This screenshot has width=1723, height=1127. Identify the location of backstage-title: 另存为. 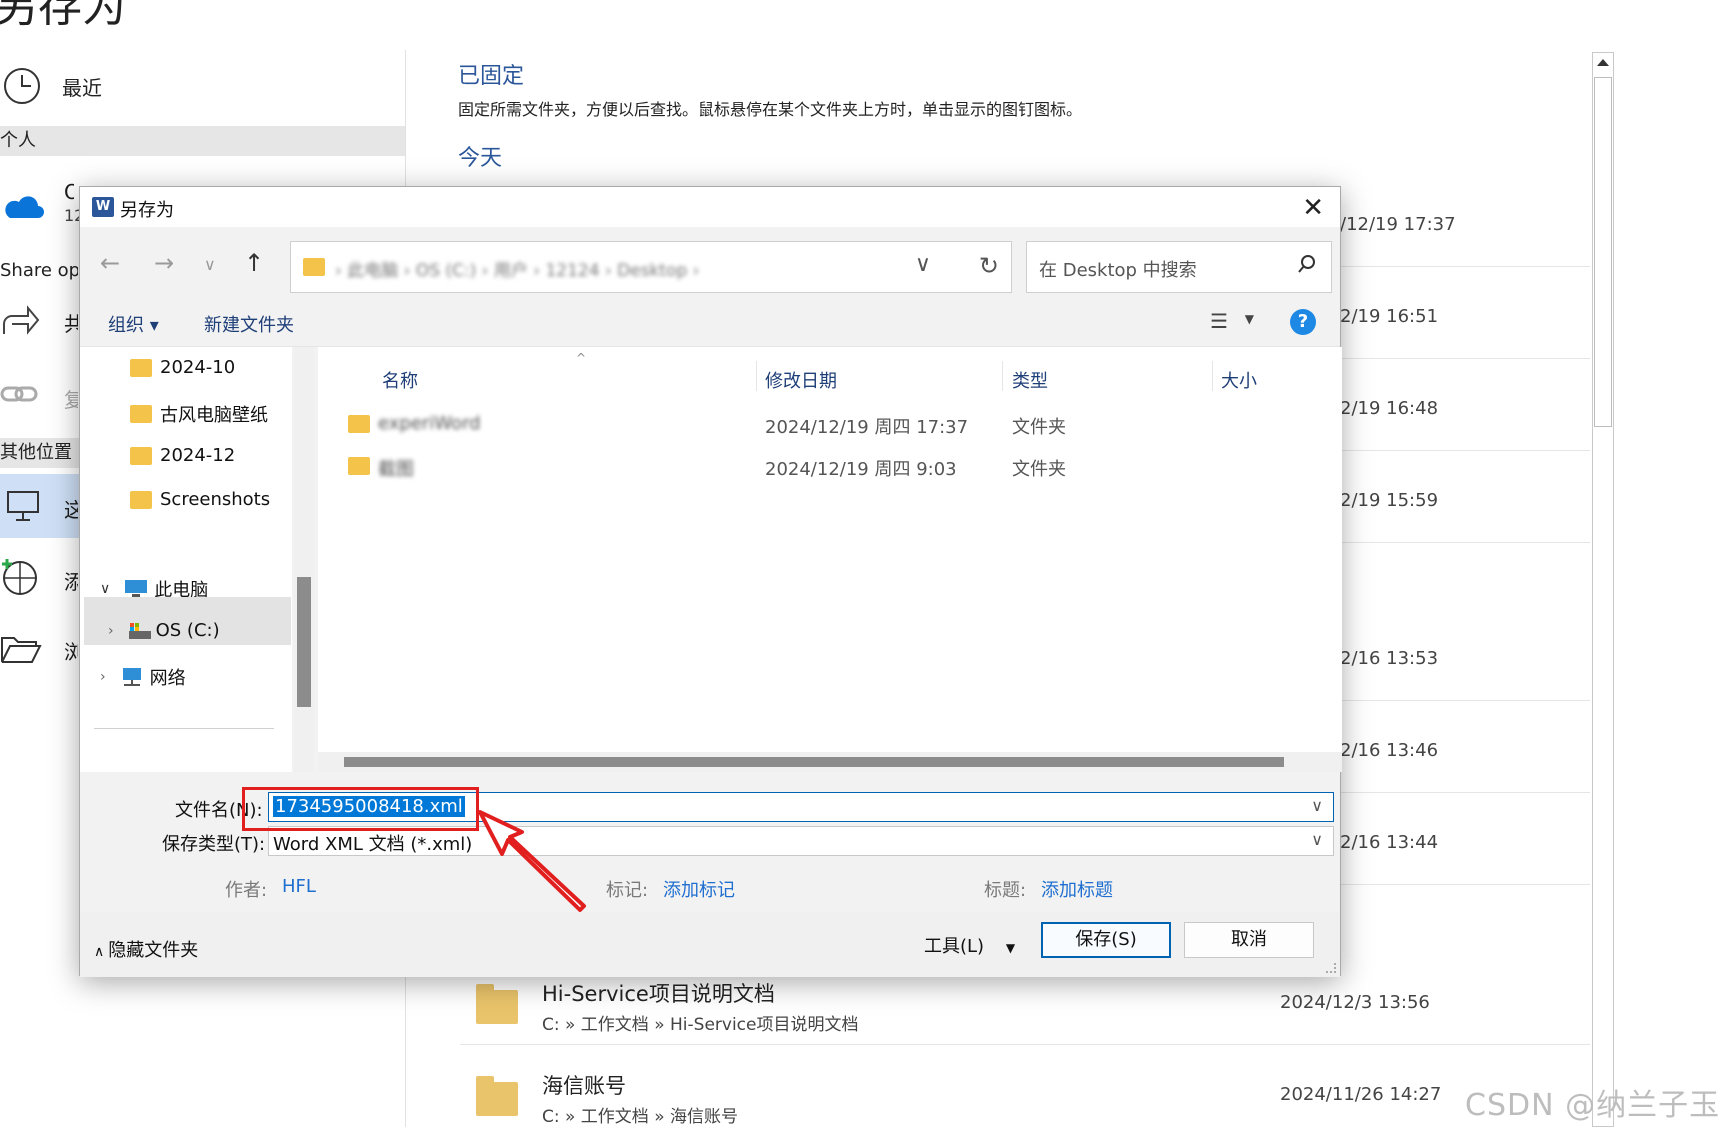
(63, 16).